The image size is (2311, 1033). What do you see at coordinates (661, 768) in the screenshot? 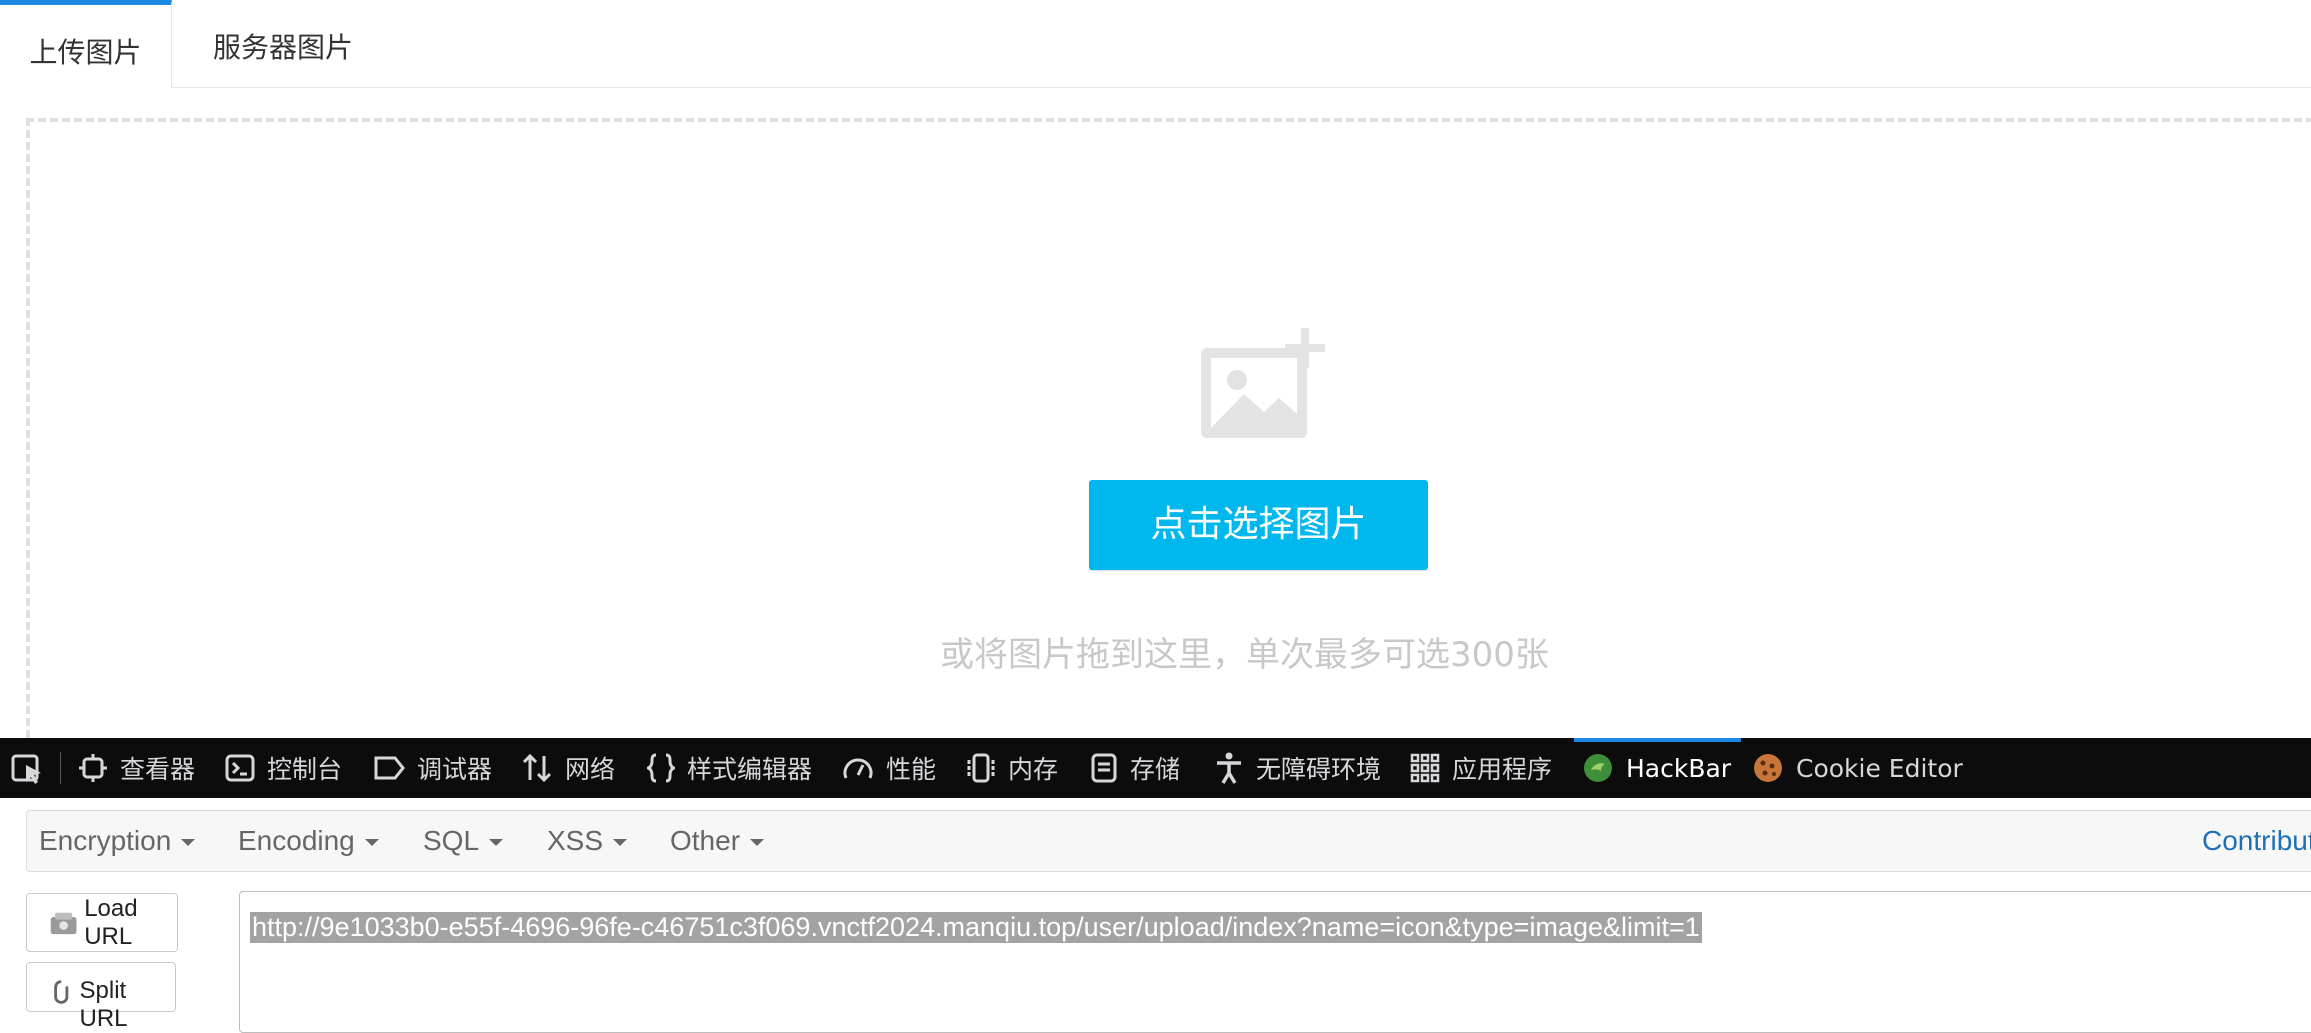
I see `style-editor-icon` at bounding box center [661, 768].